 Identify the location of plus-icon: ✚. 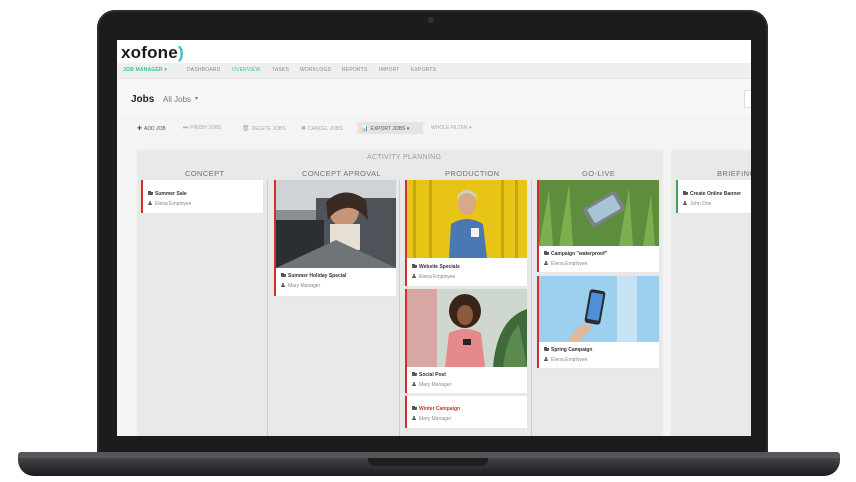
(140, 129).